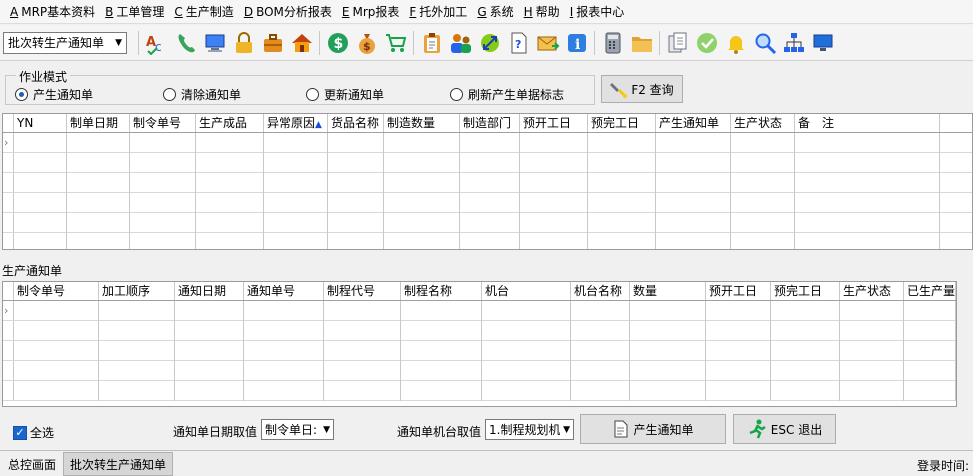 This screenshot has width=973, height=476. I want to click on dollar-icon: $, so click(337, 43).